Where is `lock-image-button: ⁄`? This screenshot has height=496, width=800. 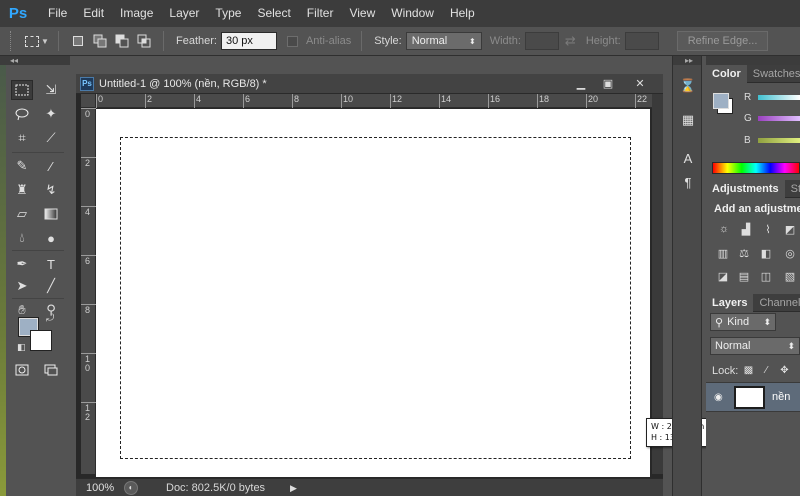 lock-image-button: ⁄ is located at coordinates (766, 370).